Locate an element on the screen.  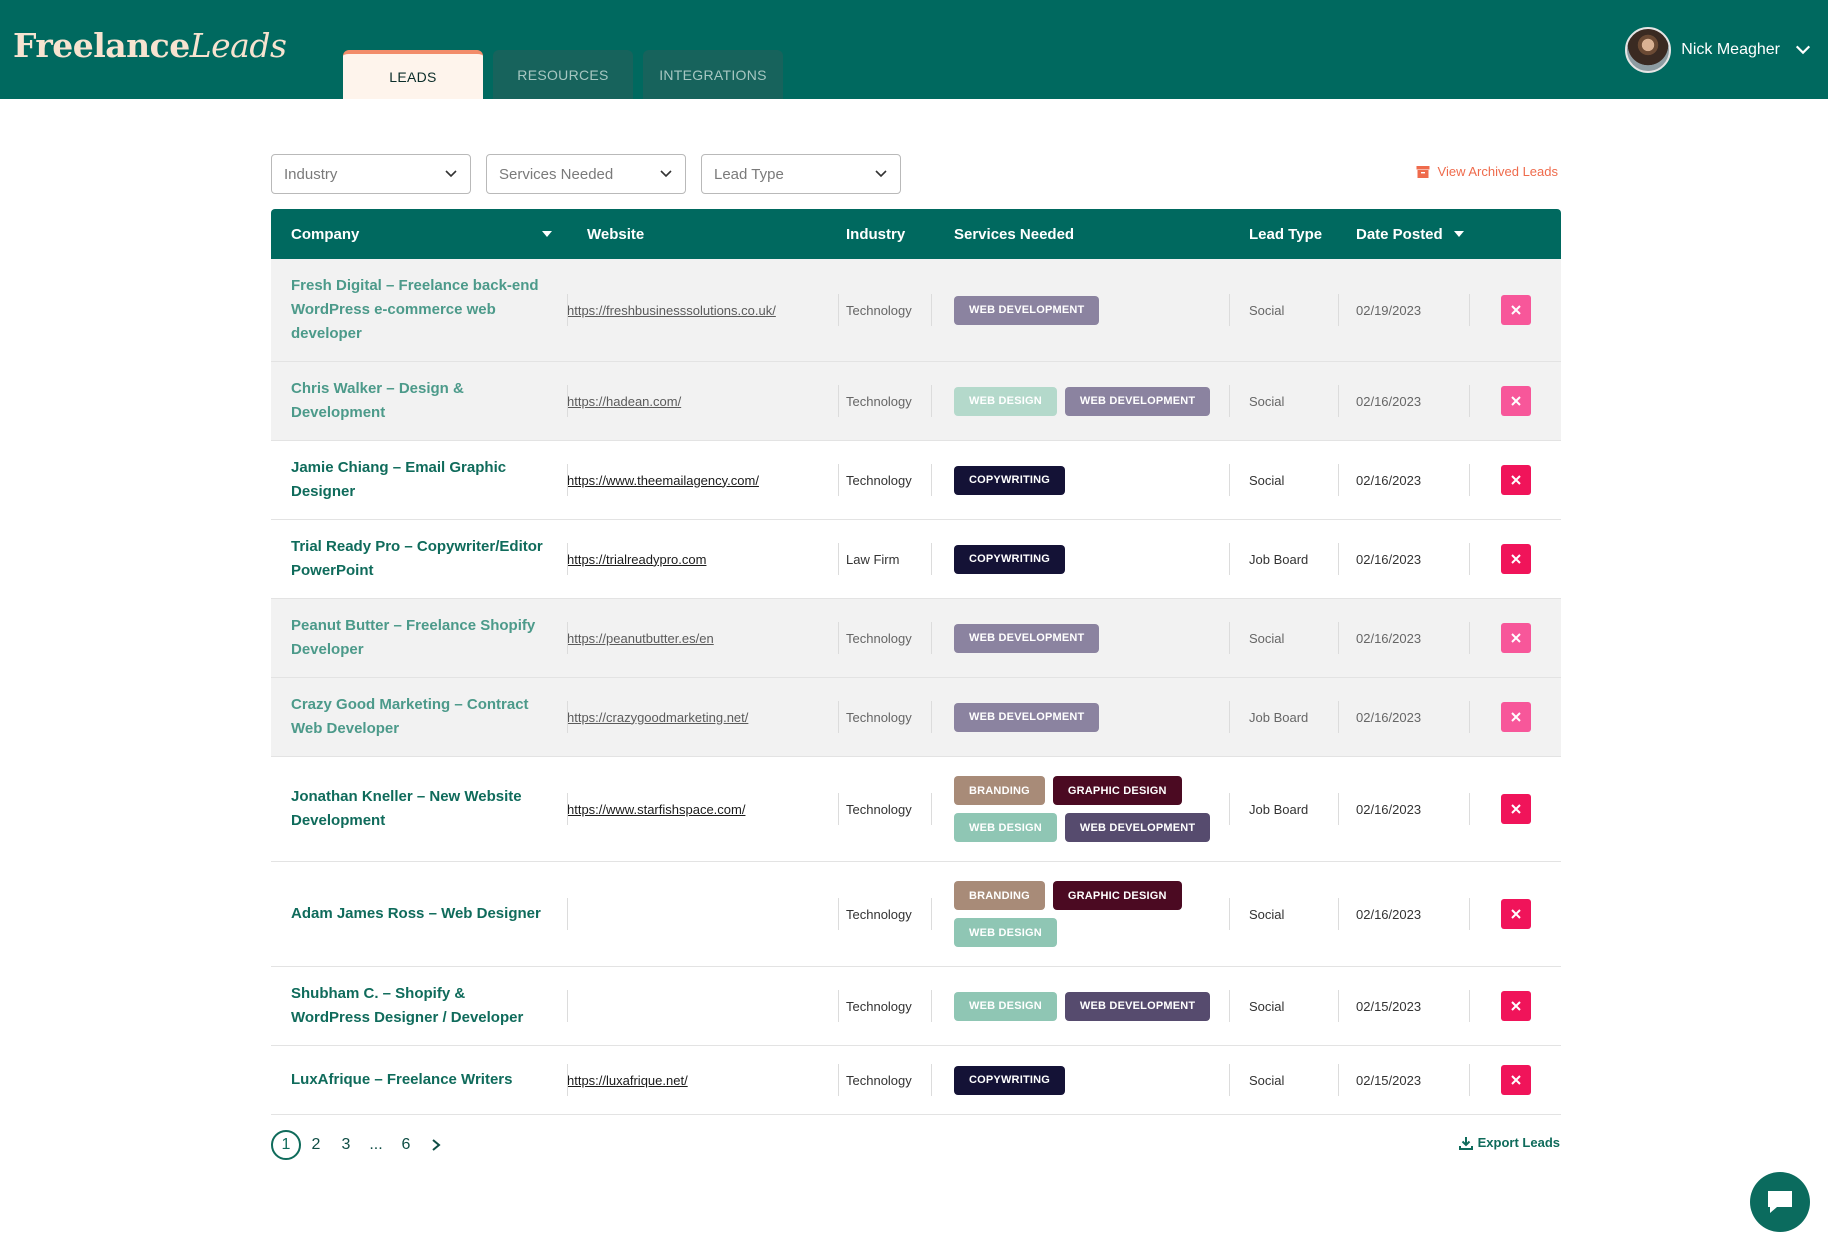
services-cell: Copywriting is located at coordinates (1089, 559).